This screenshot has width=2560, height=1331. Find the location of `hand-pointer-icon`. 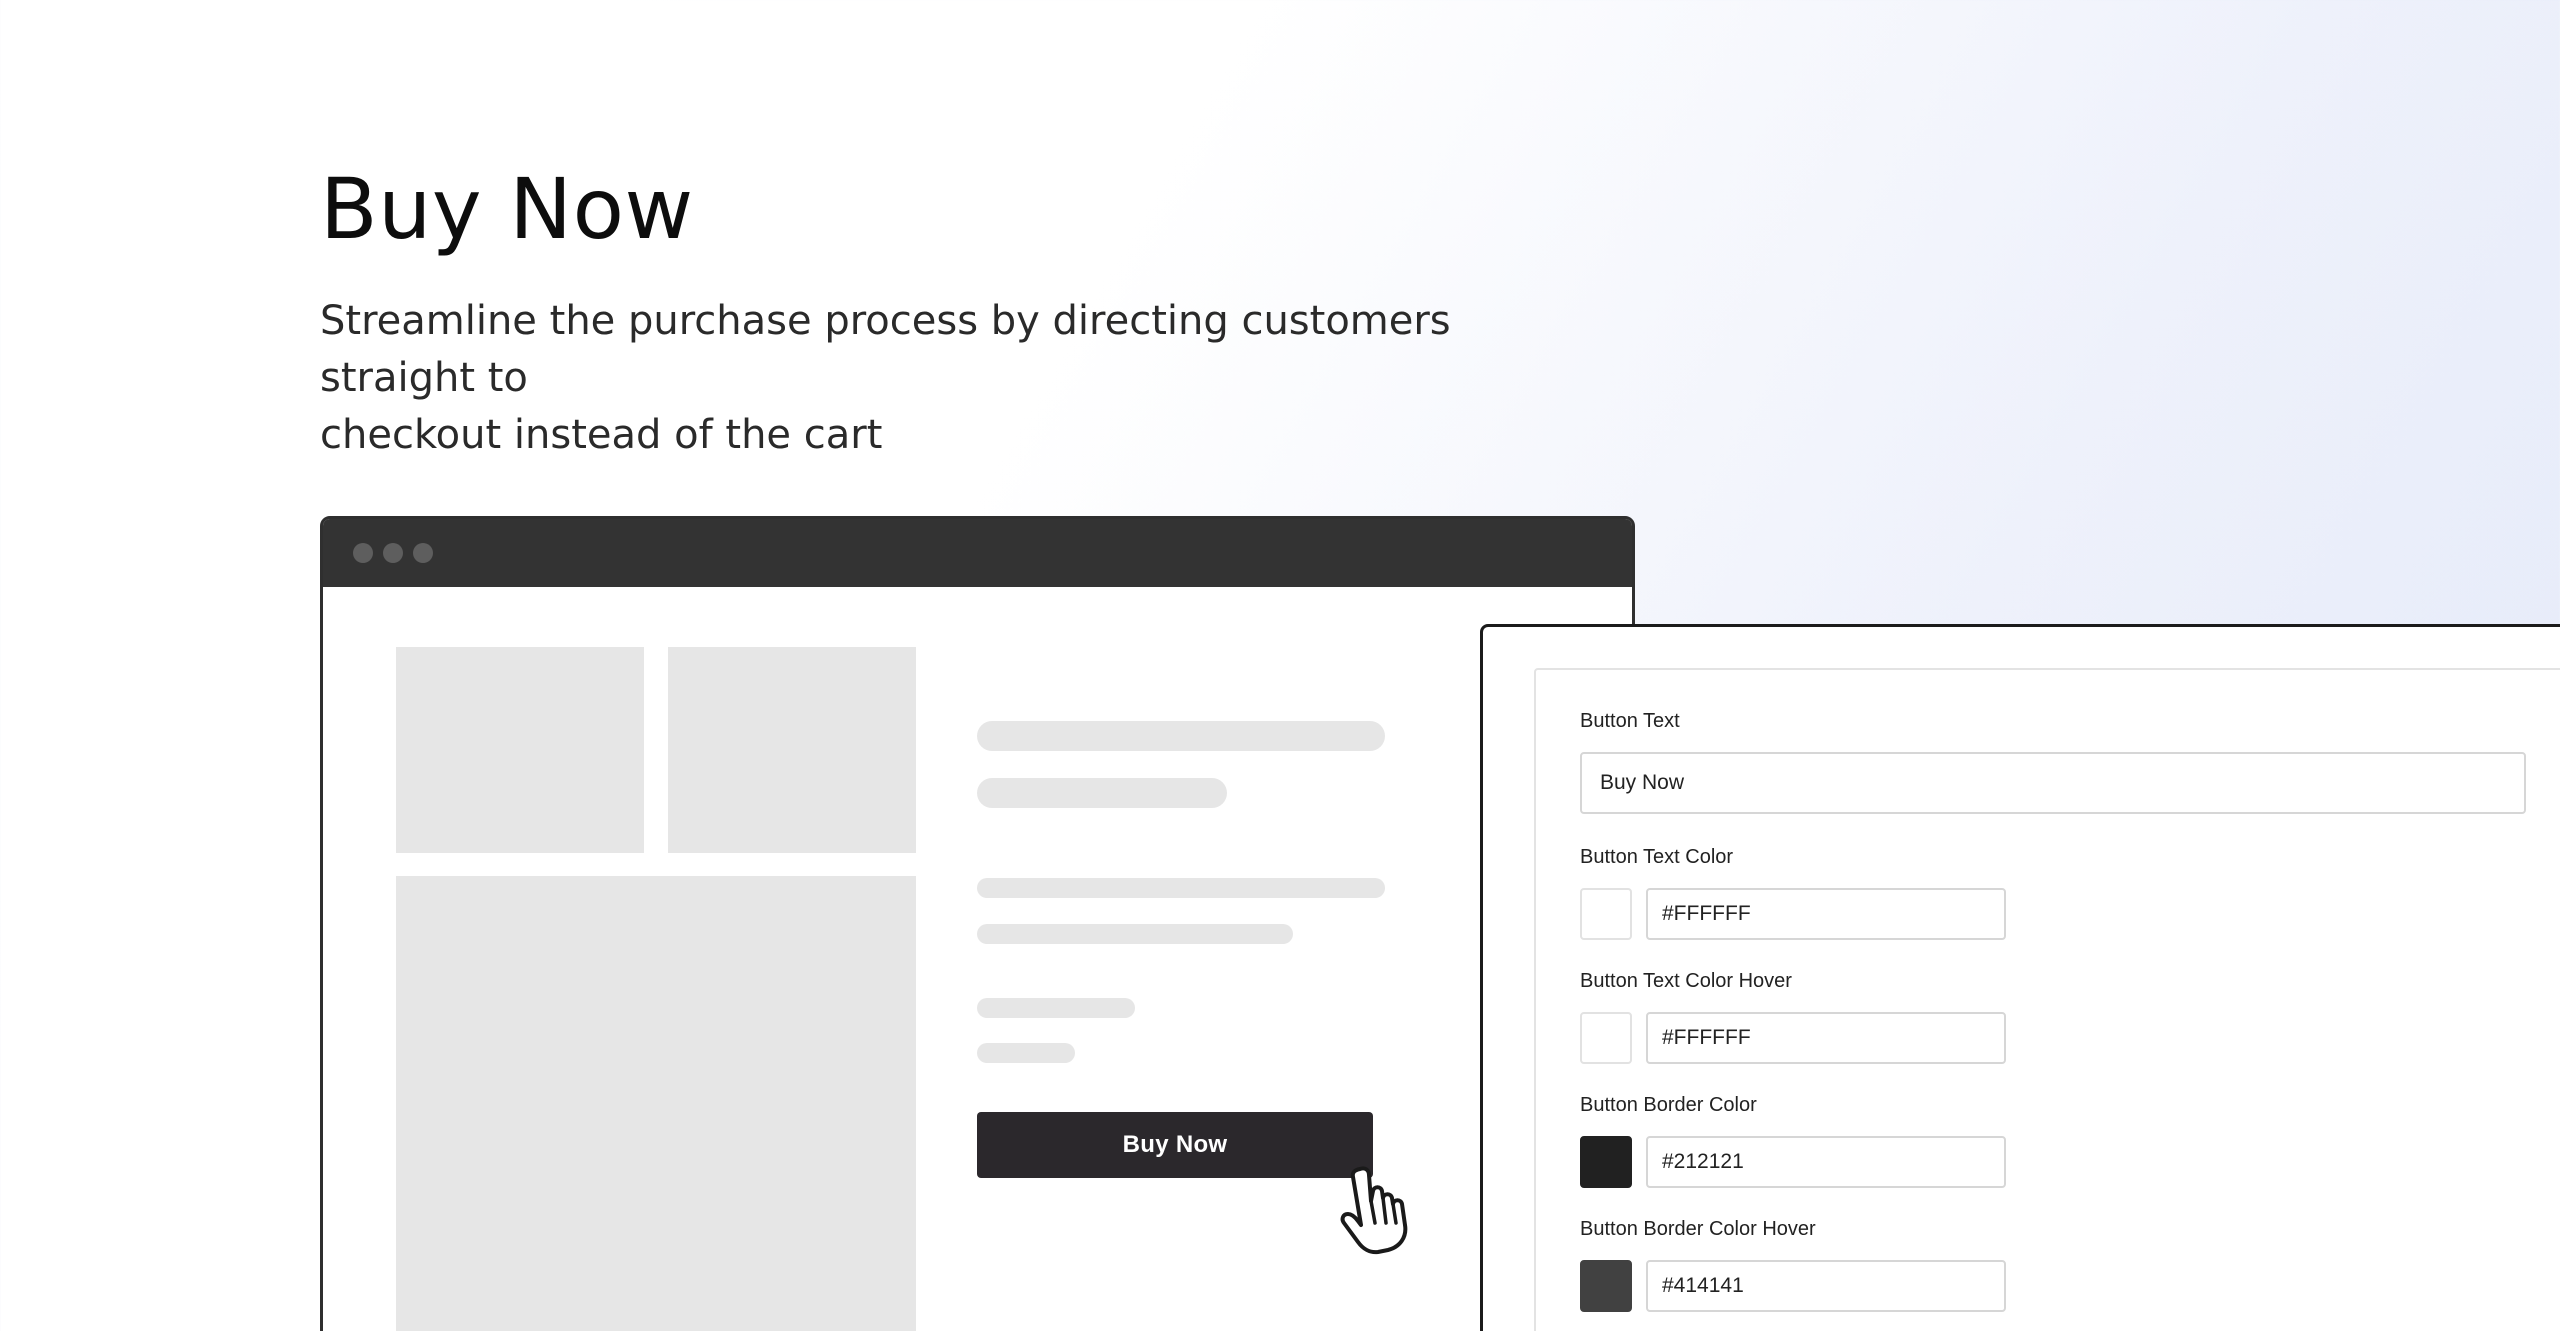

hand-pointer-icon is located at coordinates (1374, 1210).